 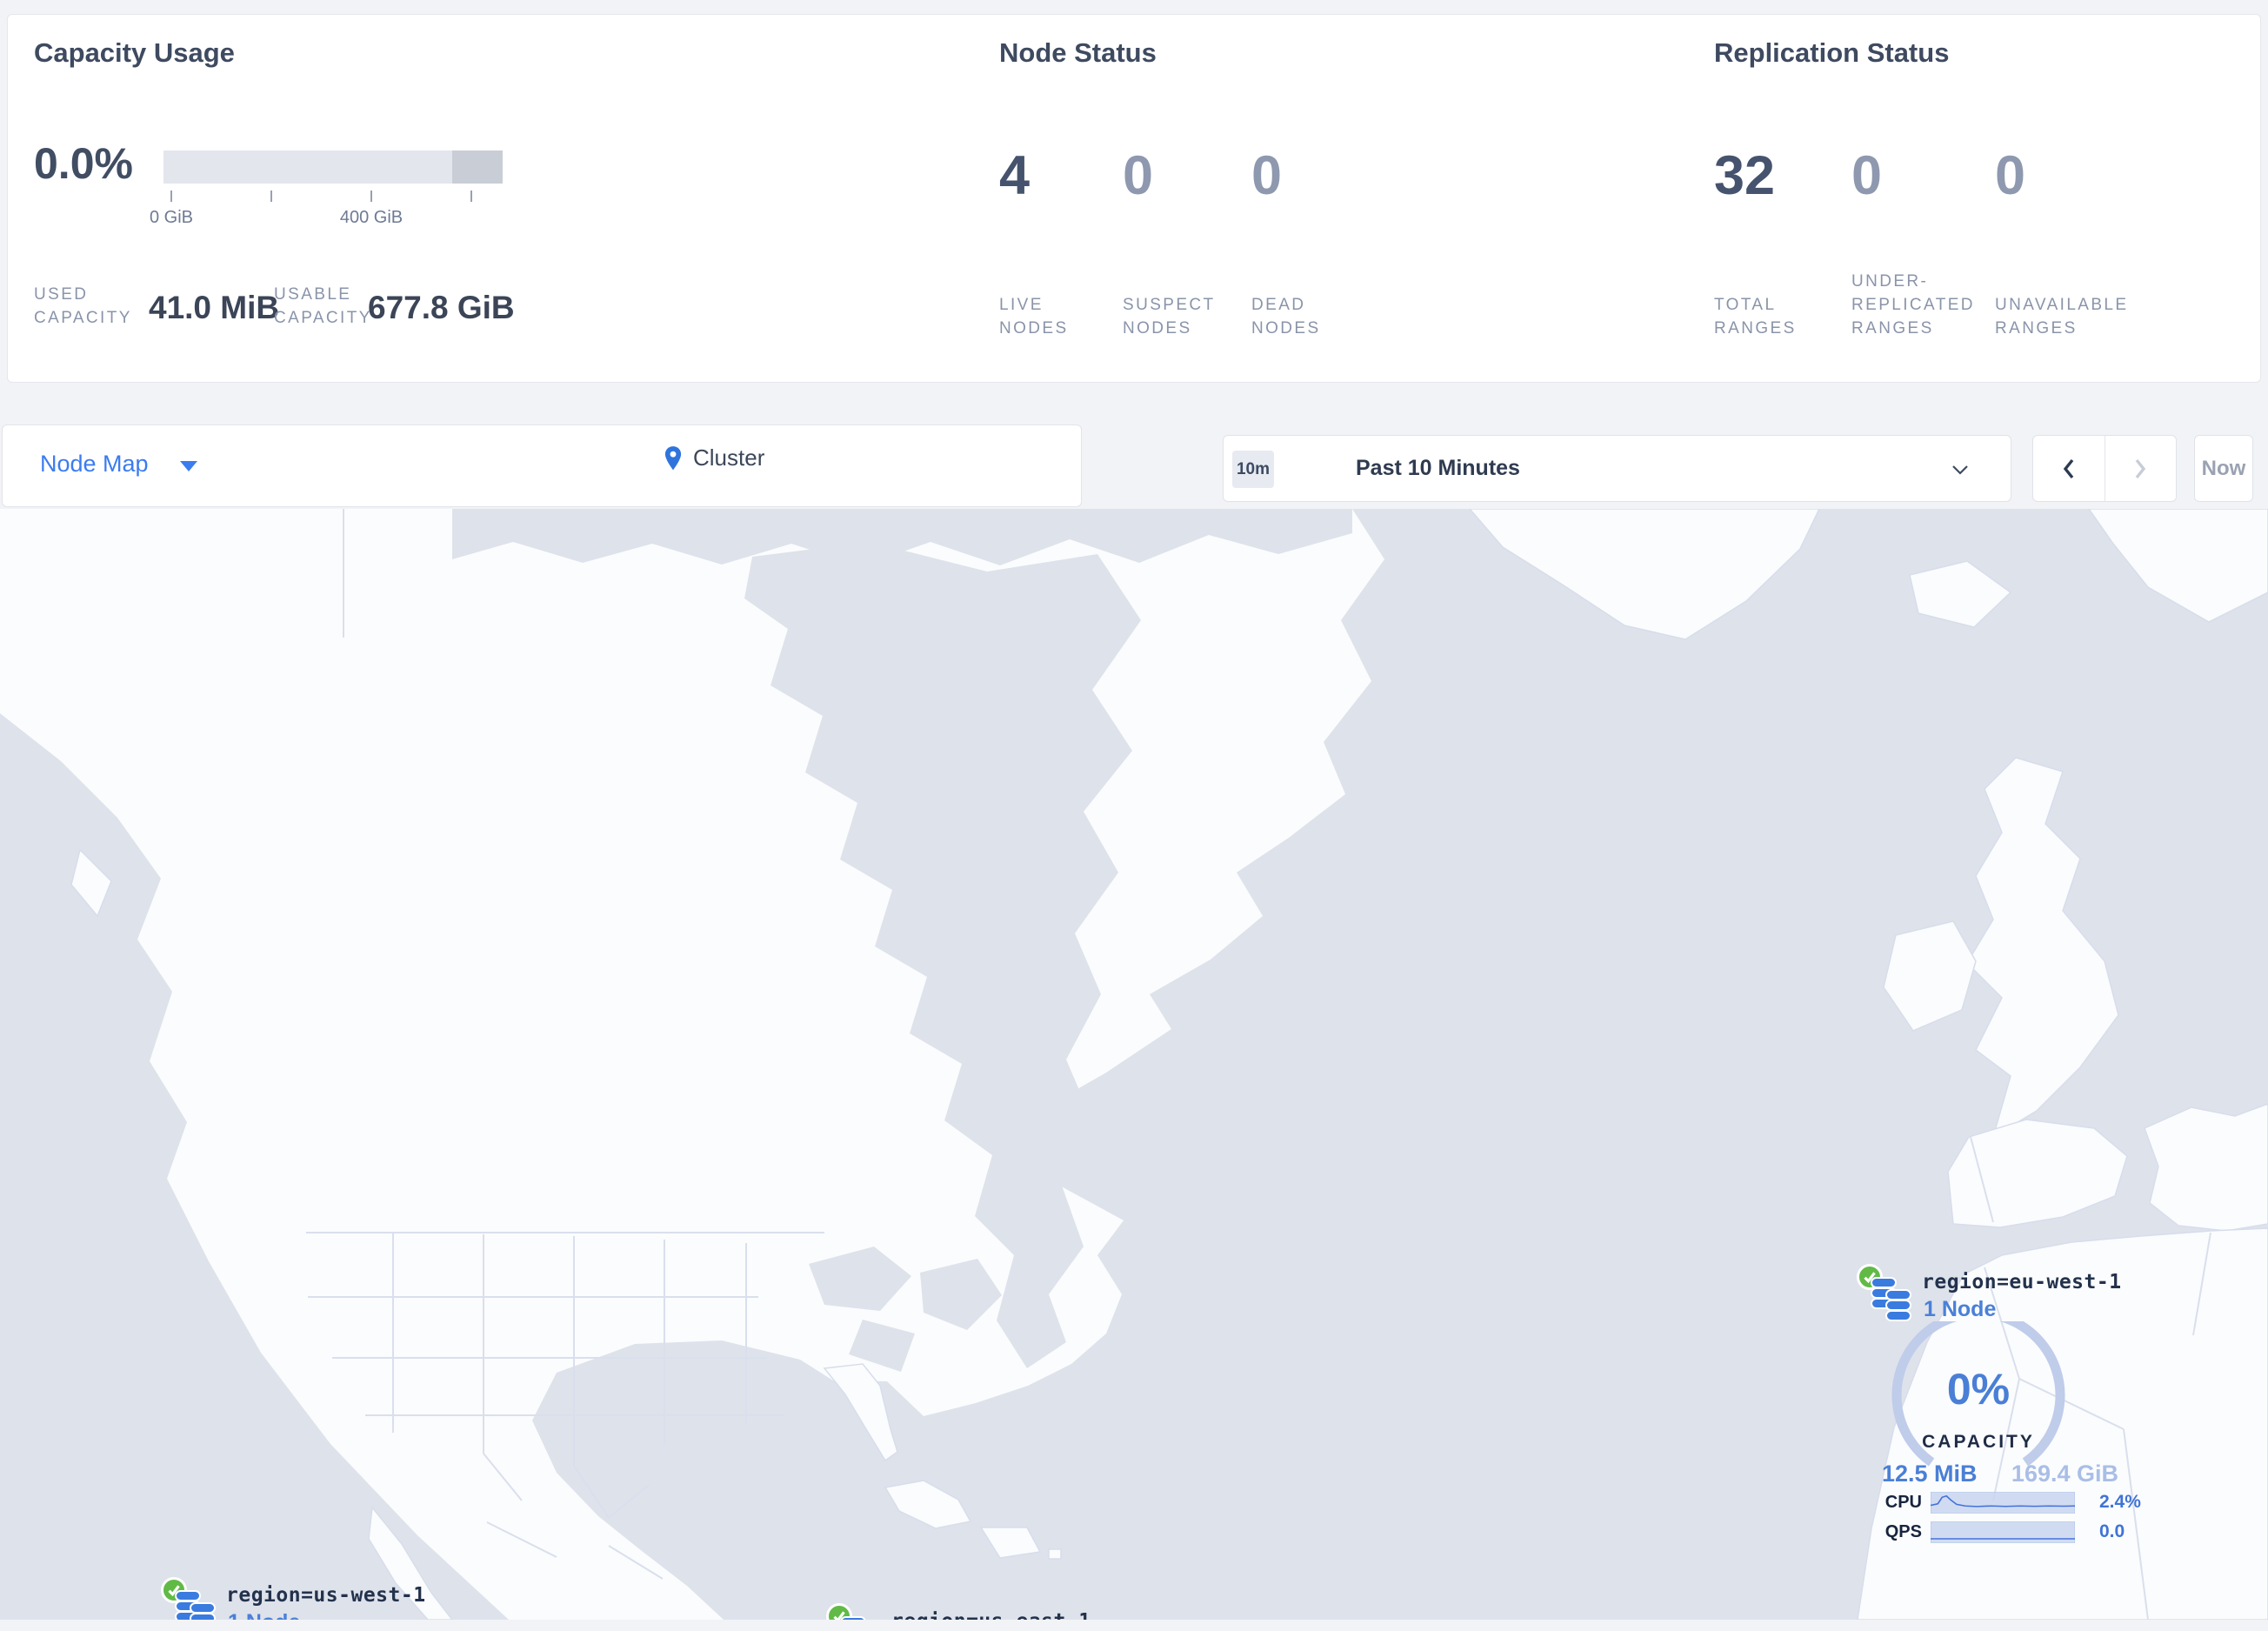 I want to click on time-step-controls, so click(x=2104, y=468).